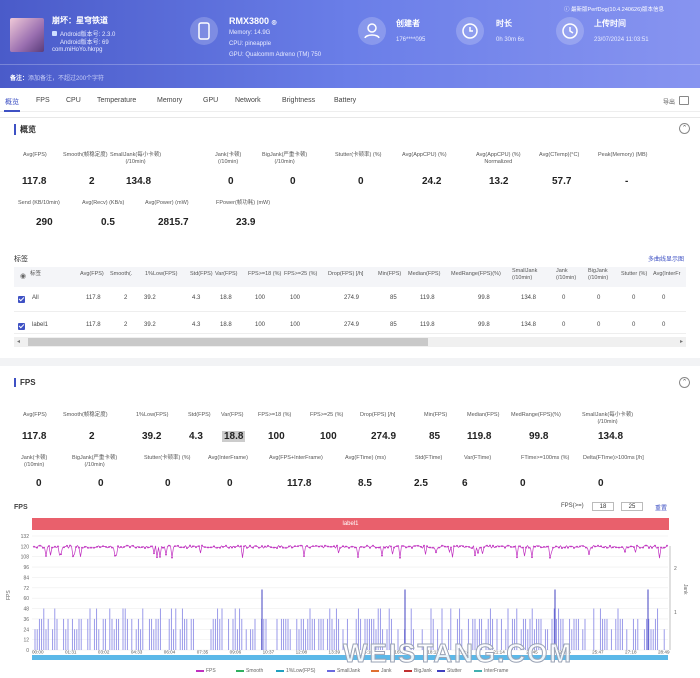  What do you see at coordinates (23, 276) in the screenshot?
I see `eye-icon: ◉` at bounding box center [23, 276].